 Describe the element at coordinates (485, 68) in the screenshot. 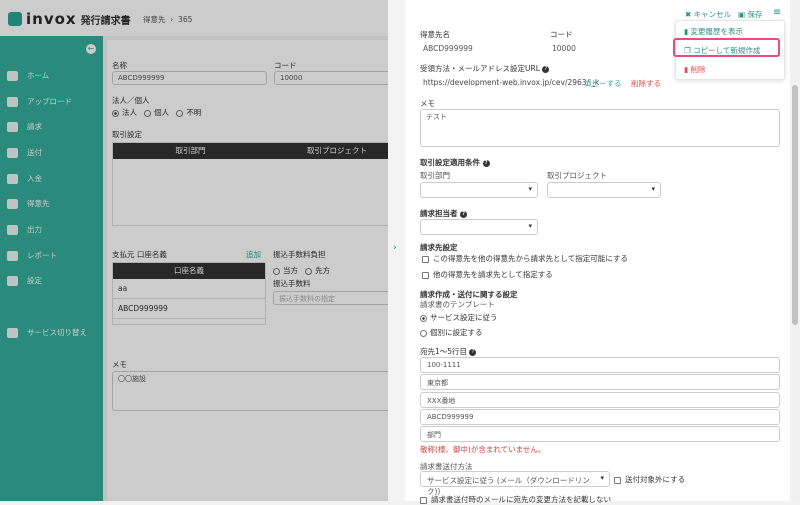

I see `url-label: 受領方法・メールアドレス設定URL ?` at that location.